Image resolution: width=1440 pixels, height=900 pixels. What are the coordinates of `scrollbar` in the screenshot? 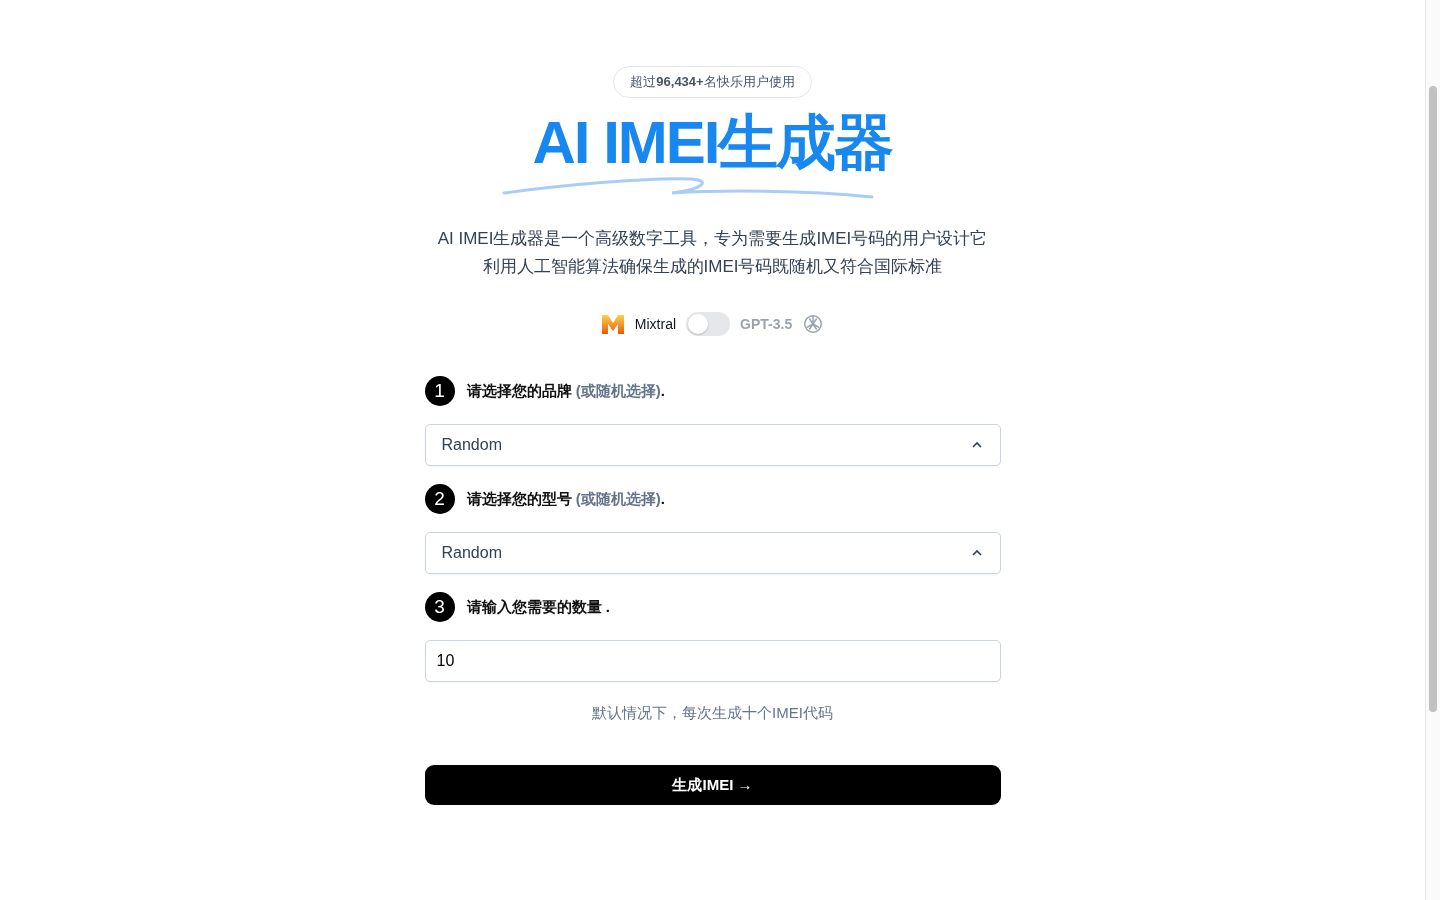 It's located at (1432, 450).